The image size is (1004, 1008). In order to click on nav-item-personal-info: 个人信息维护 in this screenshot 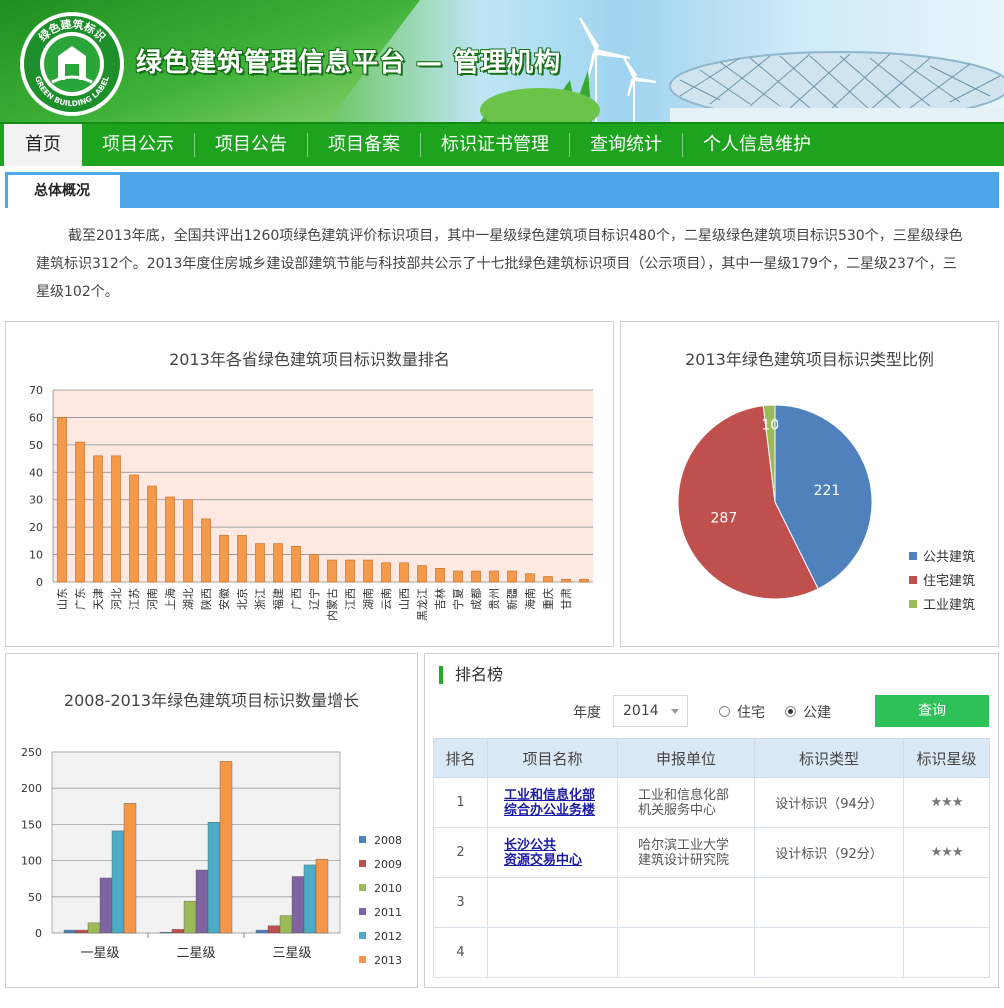, I will do `click(757, 145)`.